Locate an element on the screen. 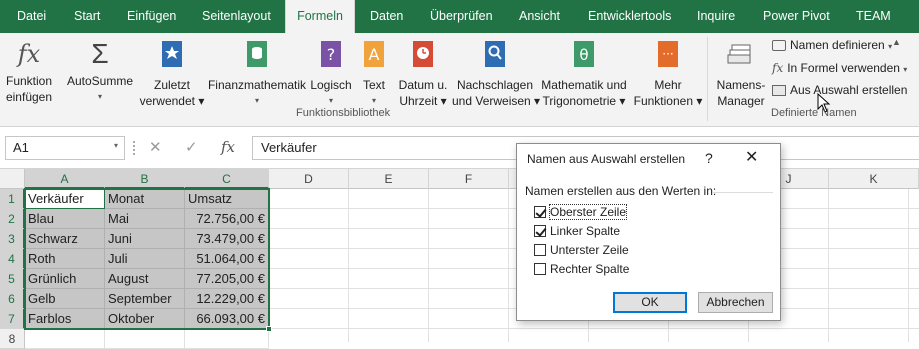 The width and height of the screenshot is (919, 349). cancel-button: Abbrechen is located at coordinates (735, 302).